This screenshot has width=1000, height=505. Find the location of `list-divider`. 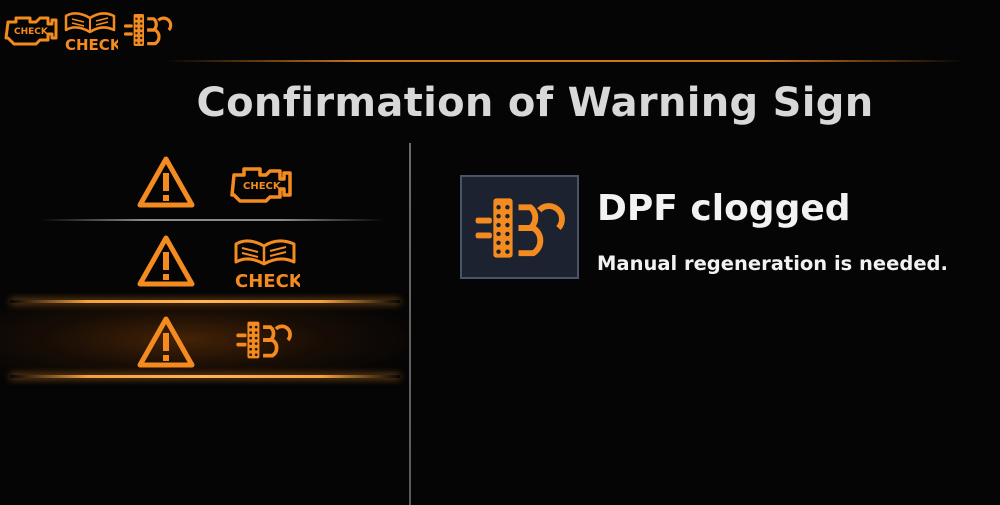

list-divider is located at coordinates (212, 220).